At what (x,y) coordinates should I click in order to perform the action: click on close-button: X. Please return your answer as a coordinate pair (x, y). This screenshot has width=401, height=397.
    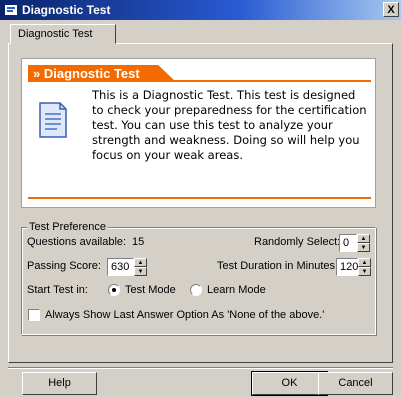
    Looking at the image, I should click on (391, 9).